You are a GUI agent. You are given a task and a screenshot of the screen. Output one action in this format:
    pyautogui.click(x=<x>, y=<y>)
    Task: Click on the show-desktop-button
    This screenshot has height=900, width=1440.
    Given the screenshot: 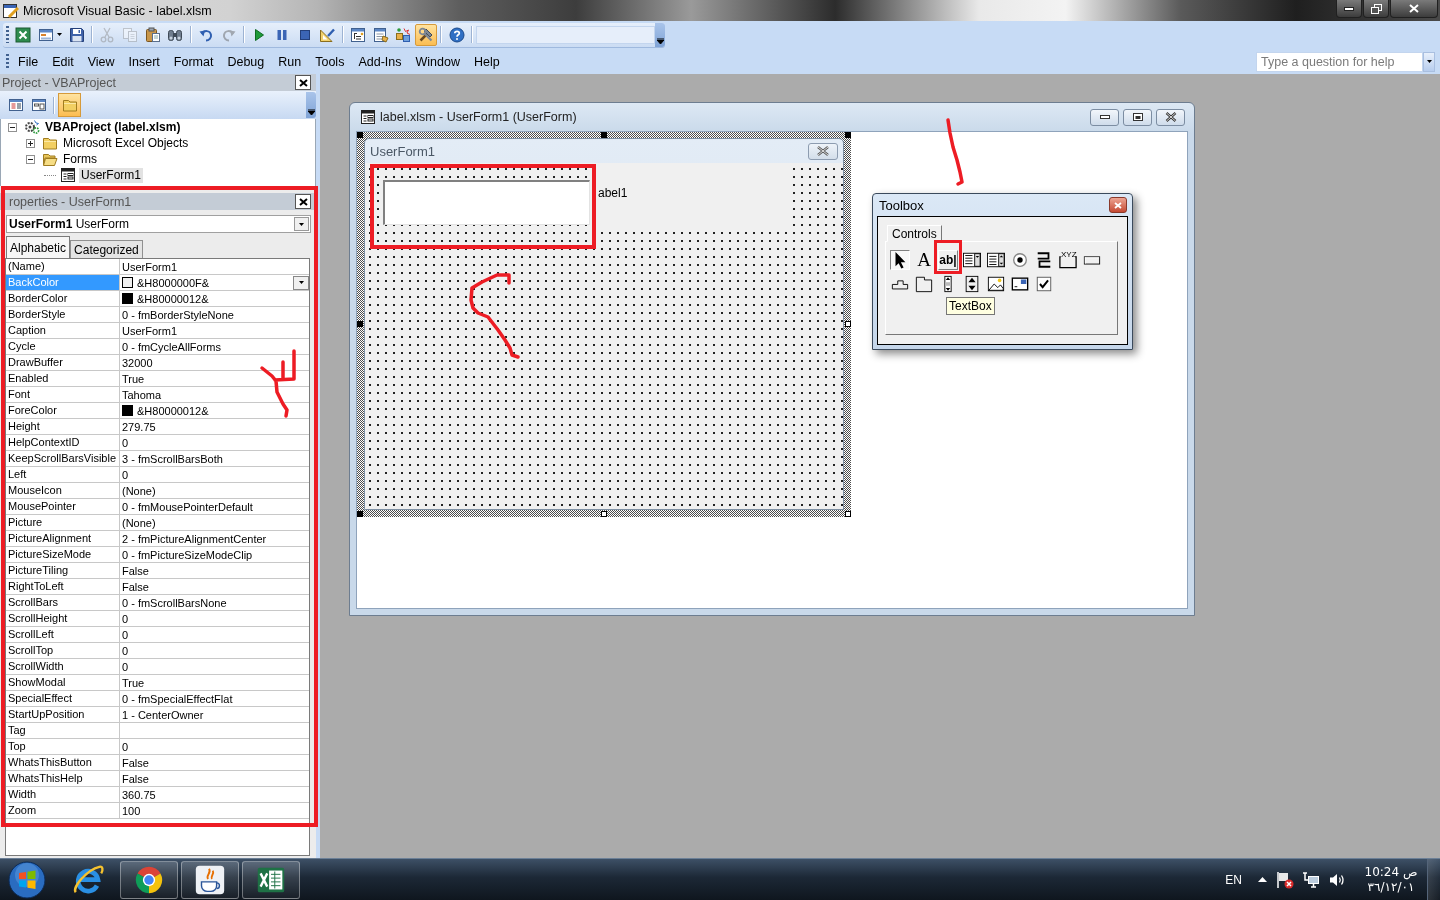 What is the action you would take?
    pyautogui.click(x=1433, y=879)
    